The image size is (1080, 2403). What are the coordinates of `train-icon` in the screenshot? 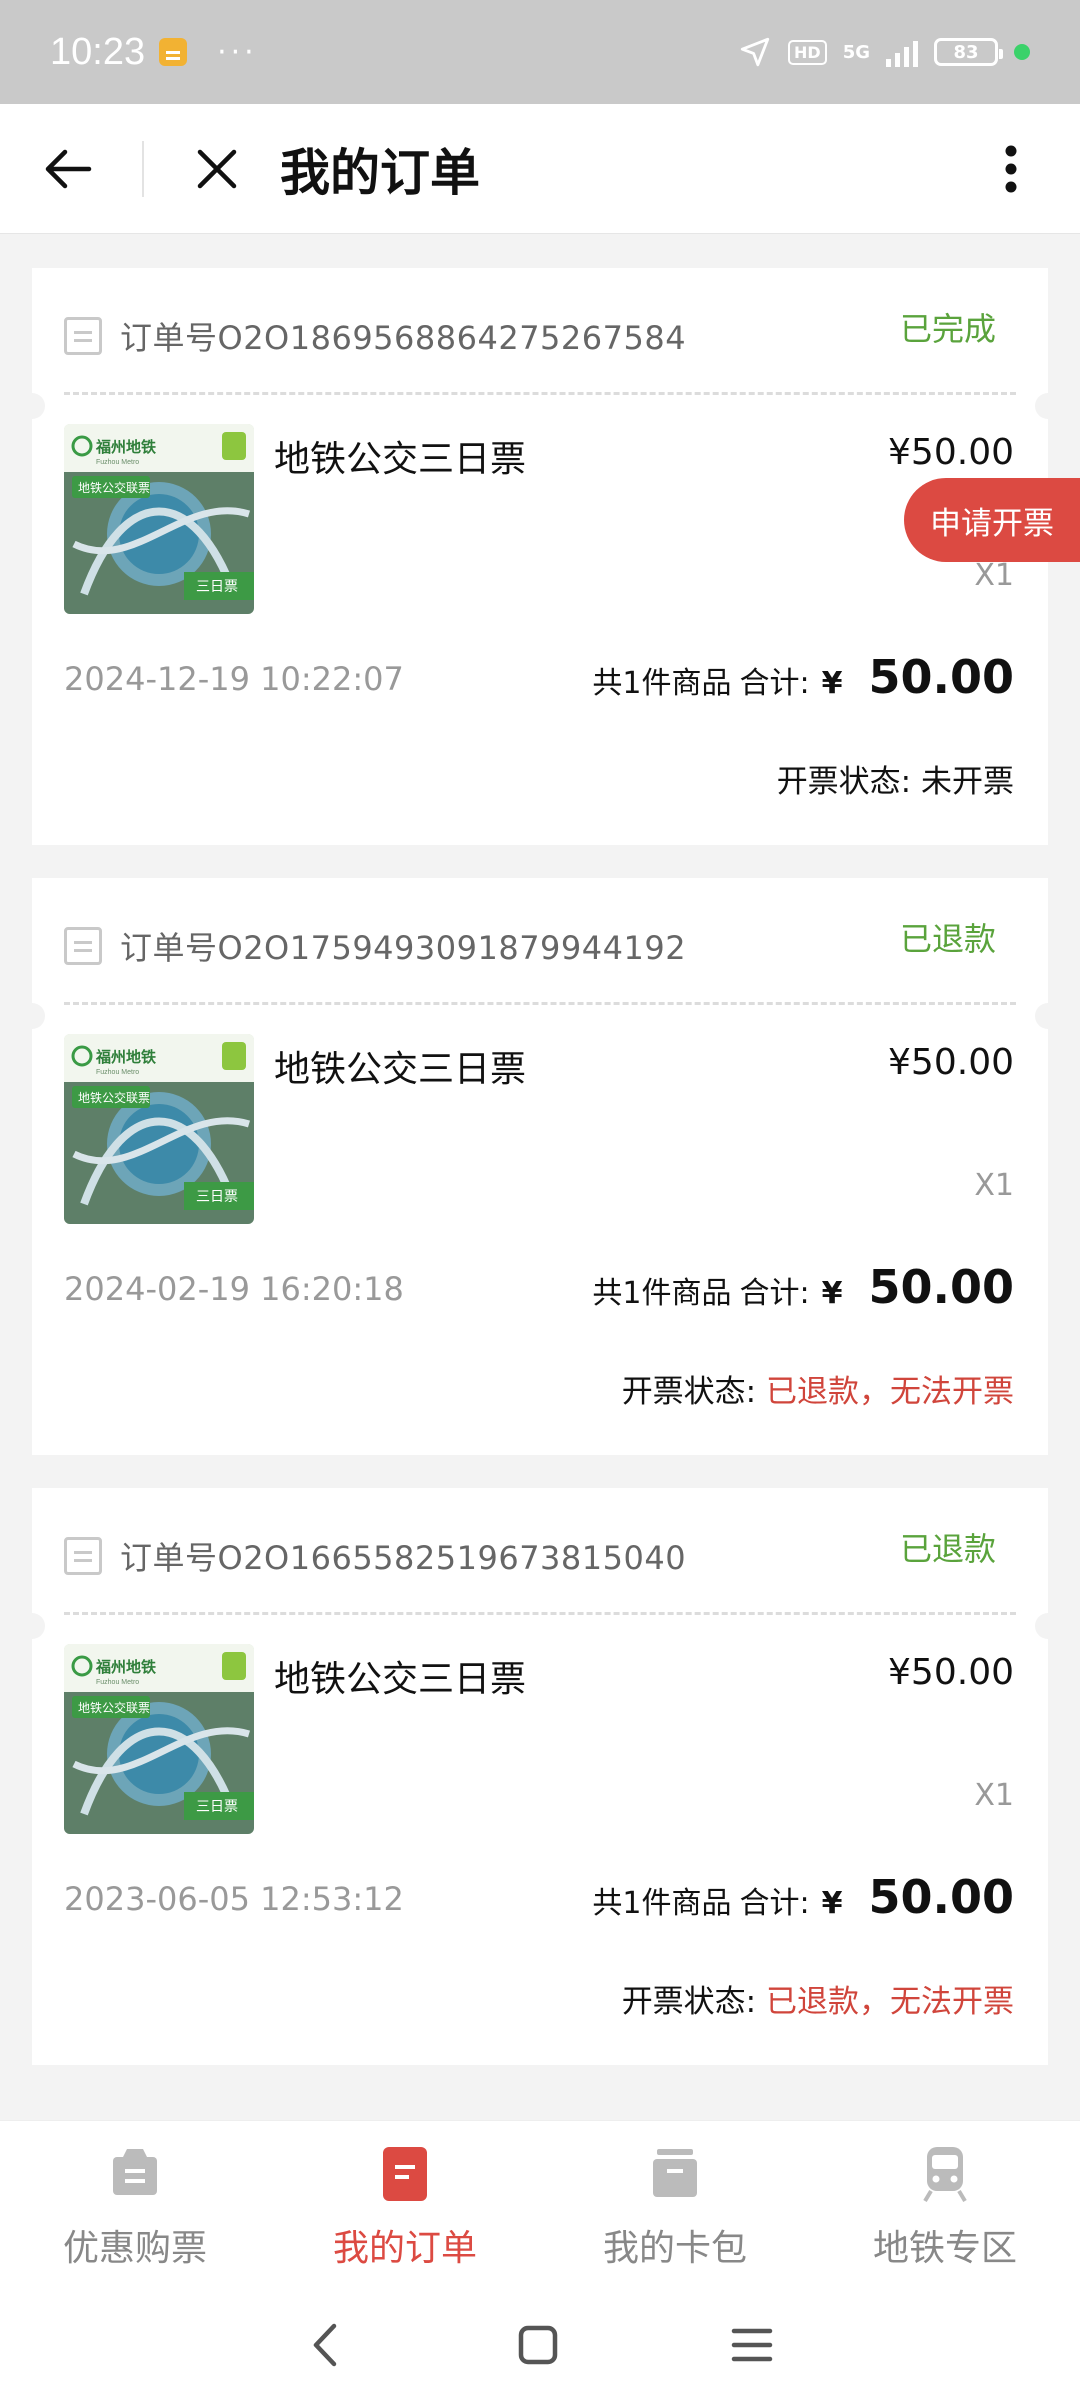 It's located at (945, 2173).